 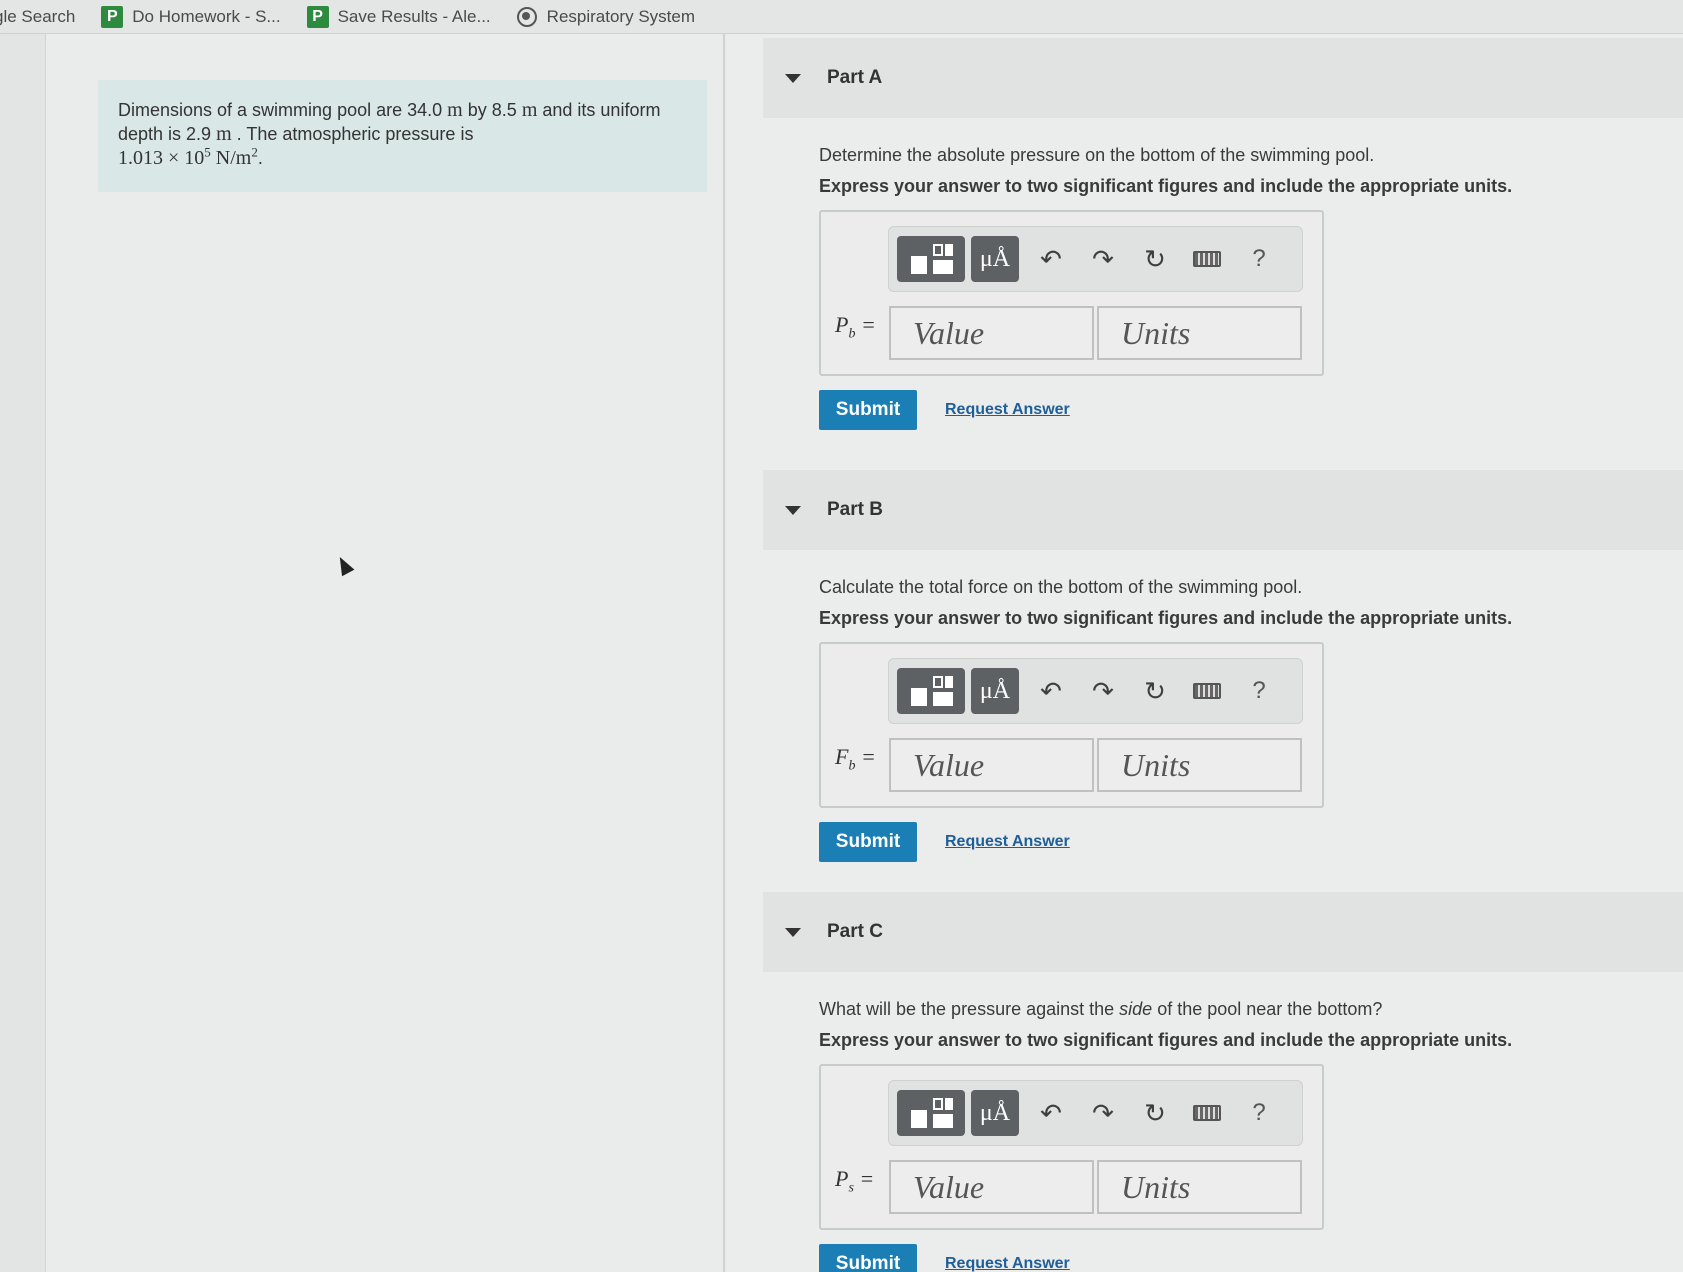 I want to click on part-title: Part A, so click(x=855, y=77).